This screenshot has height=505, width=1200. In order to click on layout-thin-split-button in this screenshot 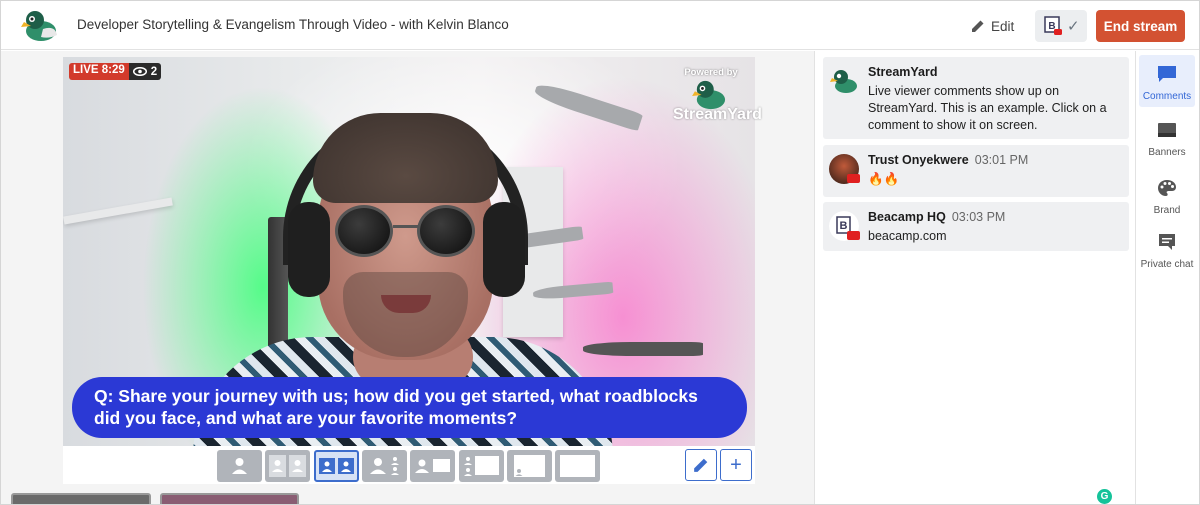, I will do `click(287, 466)`.